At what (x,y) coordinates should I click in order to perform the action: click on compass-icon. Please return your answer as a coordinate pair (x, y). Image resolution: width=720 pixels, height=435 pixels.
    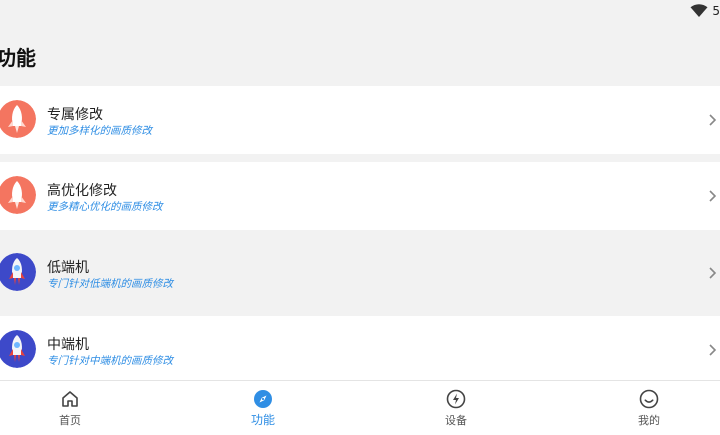
    Looking at the image, I should click on (263, 399).